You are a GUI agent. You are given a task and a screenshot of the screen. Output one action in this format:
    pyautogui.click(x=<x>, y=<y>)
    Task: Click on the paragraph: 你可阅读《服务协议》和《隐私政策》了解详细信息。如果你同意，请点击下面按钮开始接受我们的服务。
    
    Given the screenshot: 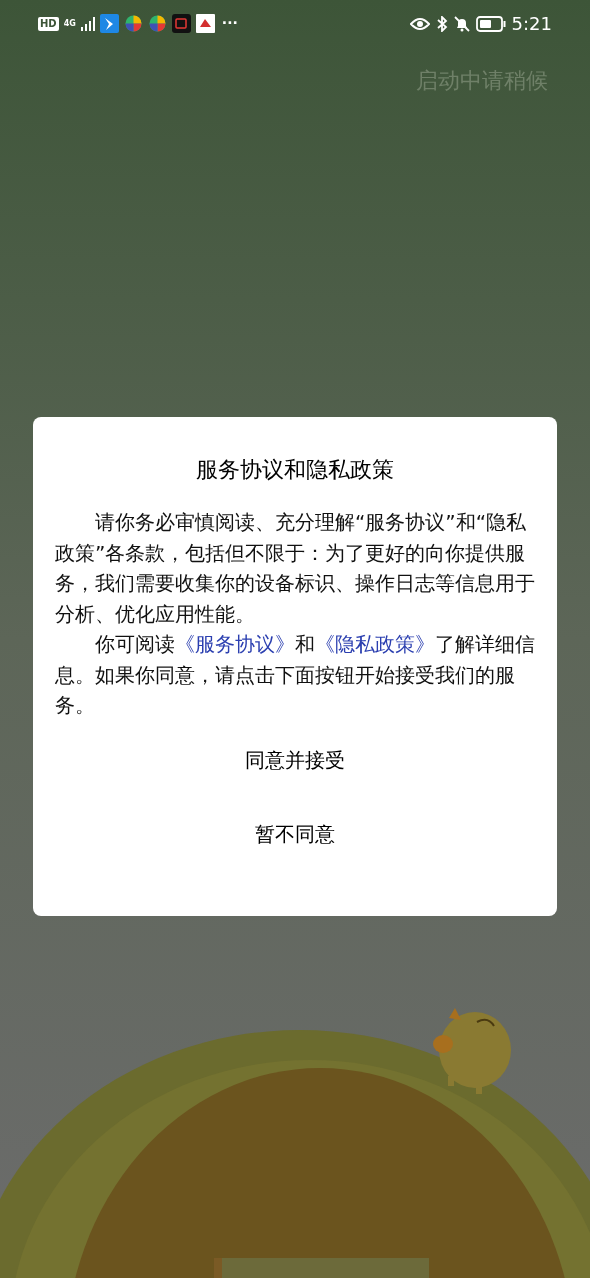 What is the action you would take?
    pyautogui.click(x=295, y=675)
    